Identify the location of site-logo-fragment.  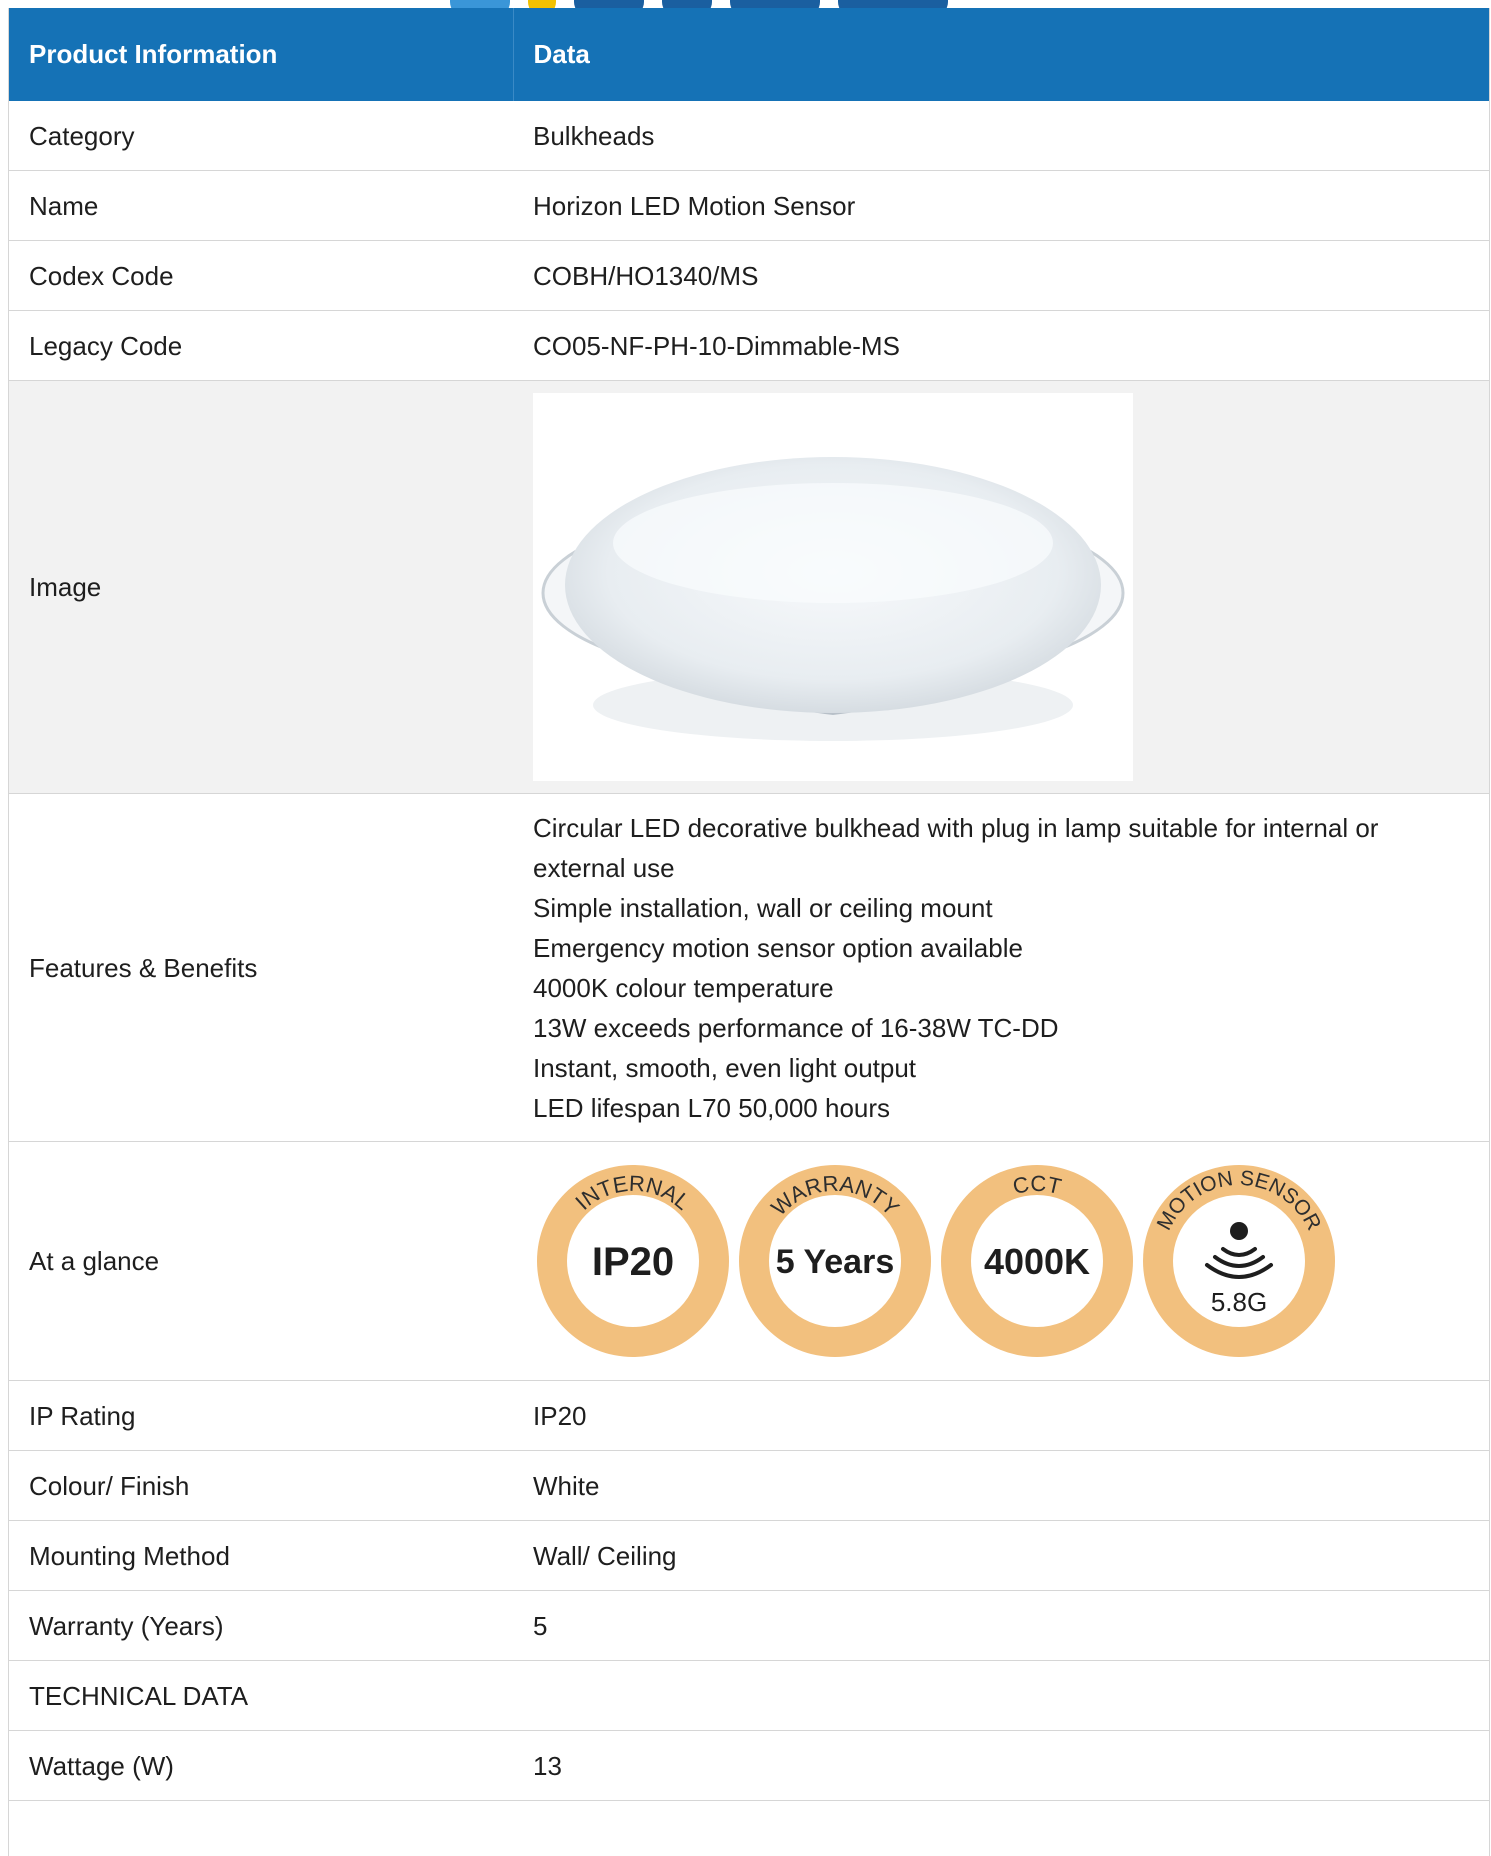
(740, 4).